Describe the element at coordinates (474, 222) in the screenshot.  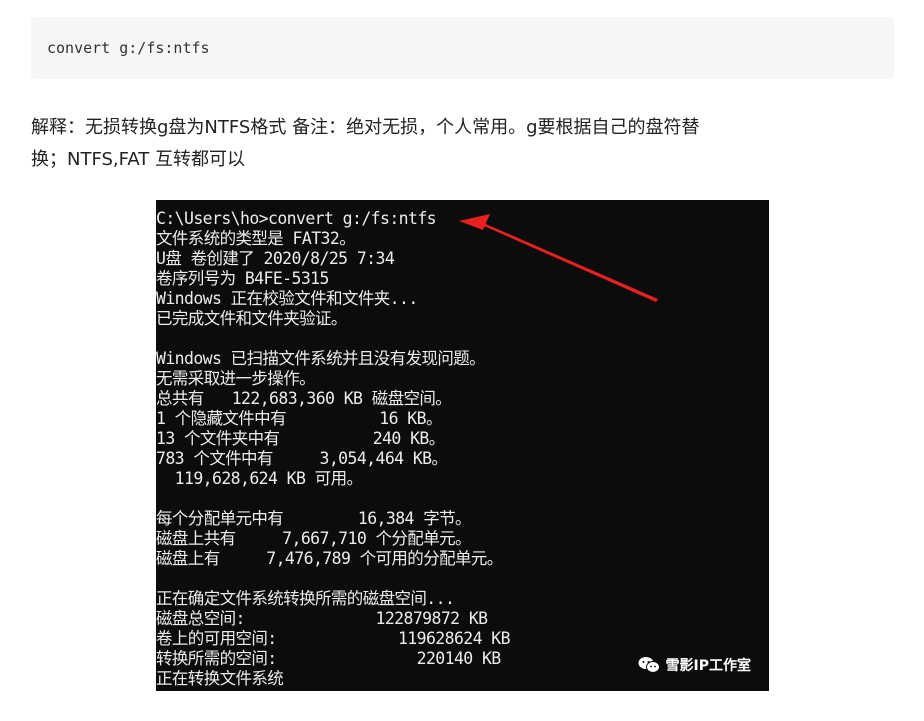
I see `arrow-head` at that location.